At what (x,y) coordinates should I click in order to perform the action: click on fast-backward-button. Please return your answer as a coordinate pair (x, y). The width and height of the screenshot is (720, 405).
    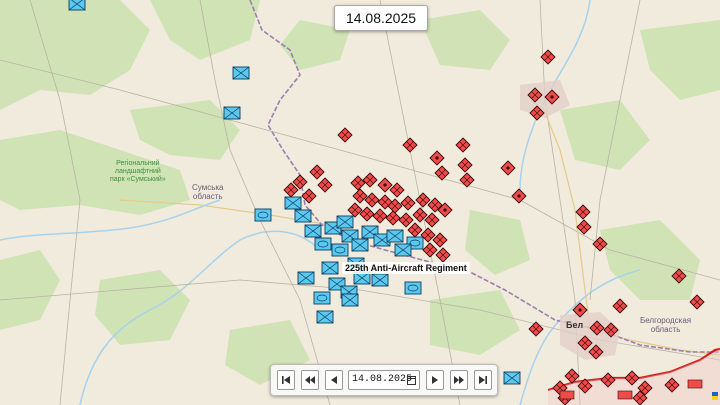
    Looking at the image, I should click on (310, 380).